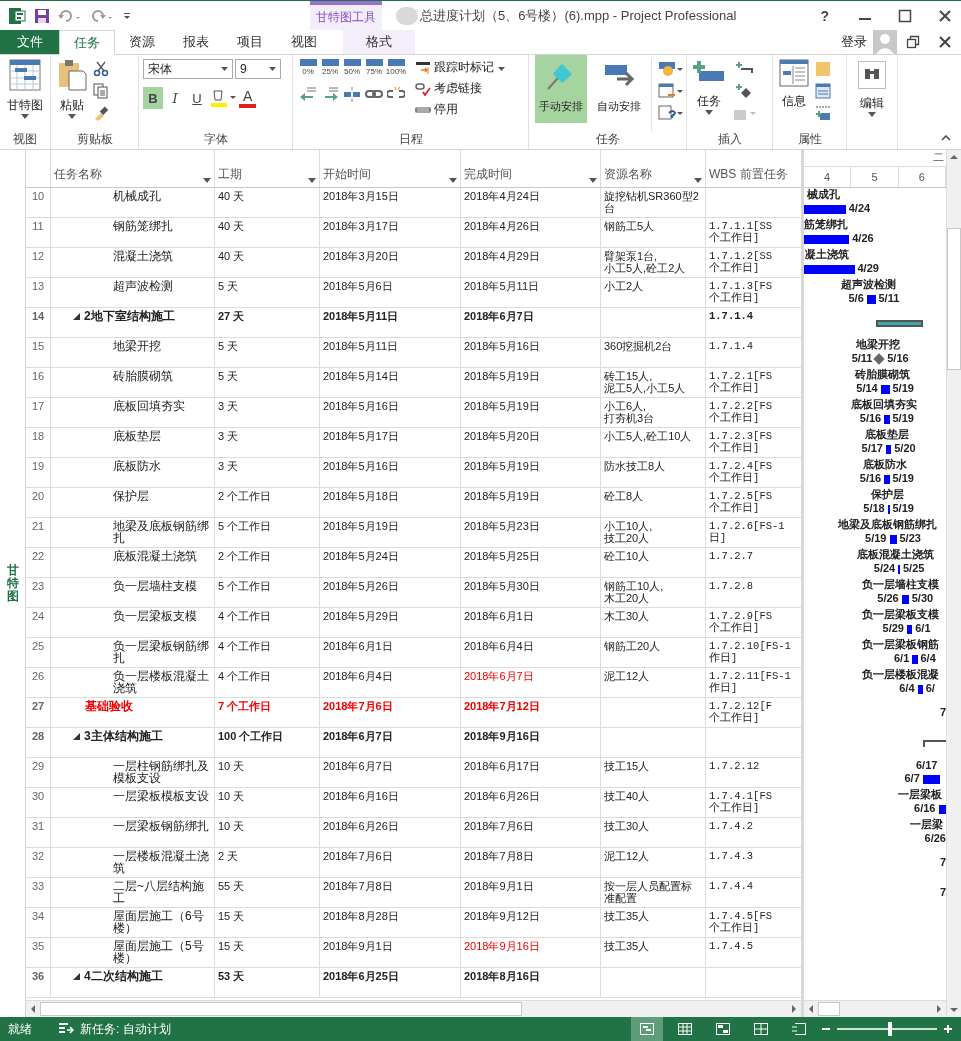 The image size is (961, 1041). Describe the element at coordinates (223, 98) in the screenshot. I see `fill-color-icon` at that location.